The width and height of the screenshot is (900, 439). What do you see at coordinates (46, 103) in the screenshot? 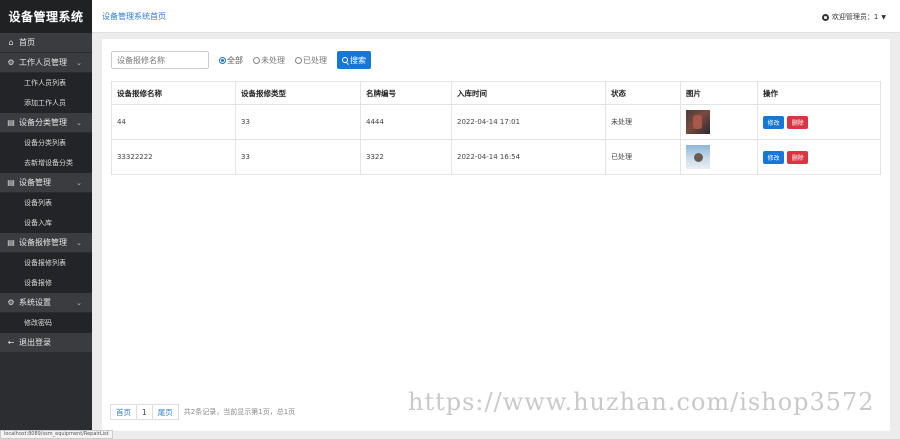
I see `sidebar-item-add-staff: 添加工作人员` at bounding box center [46, 103].